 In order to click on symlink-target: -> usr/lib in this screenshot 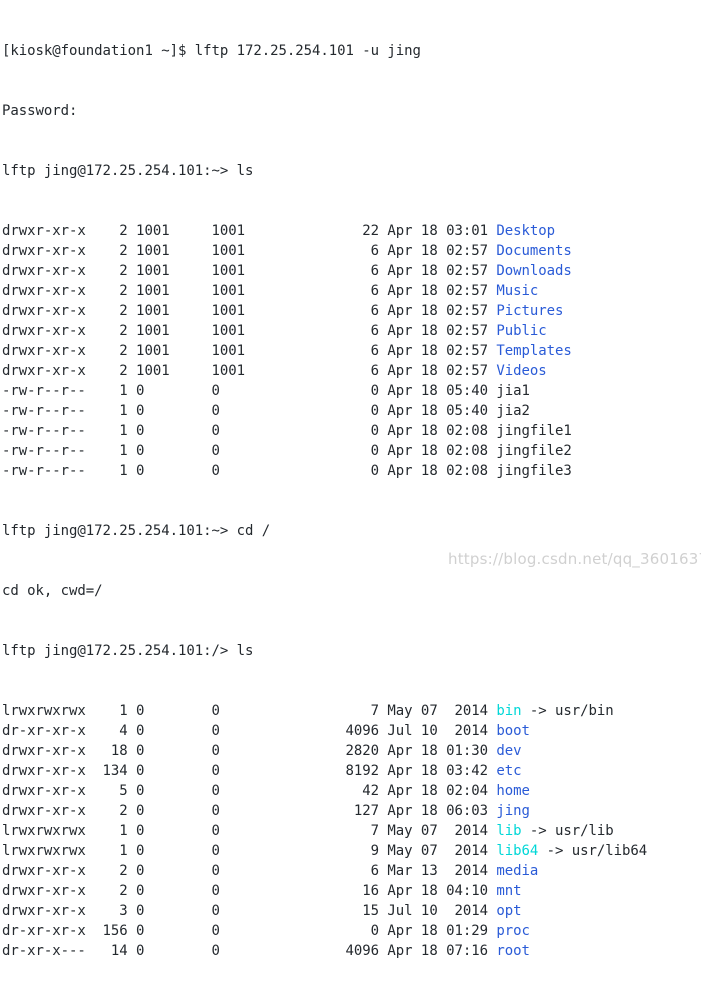, I will do `click(567, 831)`.